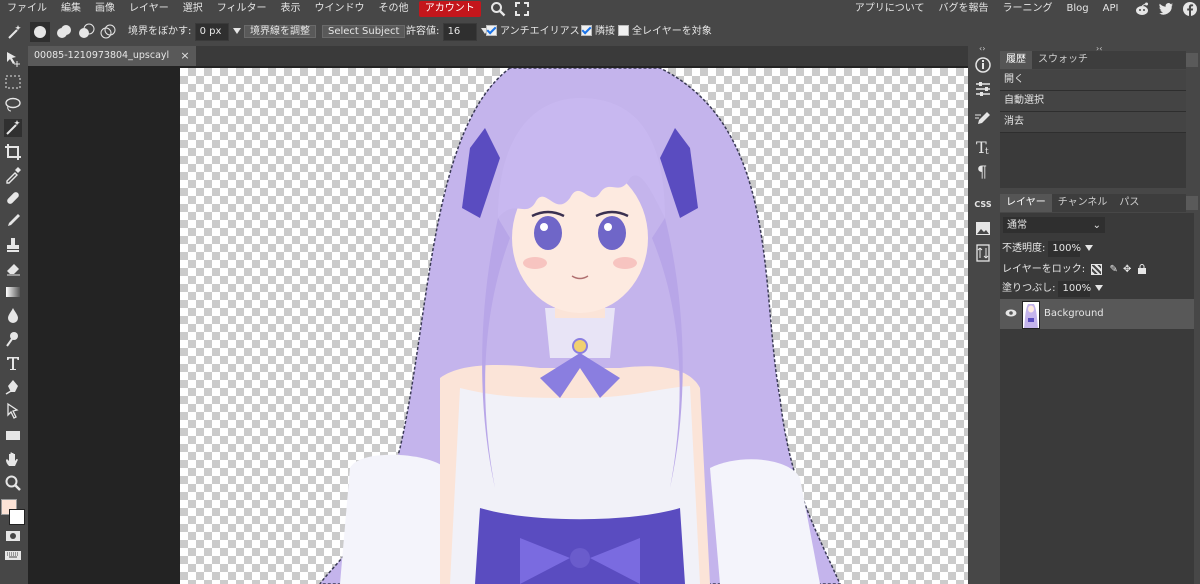 This screenshot has height=584, width=1200. Describe the element at coordinates (522, 9) in the screenshot. I see `fullscreen-icon` at that location.